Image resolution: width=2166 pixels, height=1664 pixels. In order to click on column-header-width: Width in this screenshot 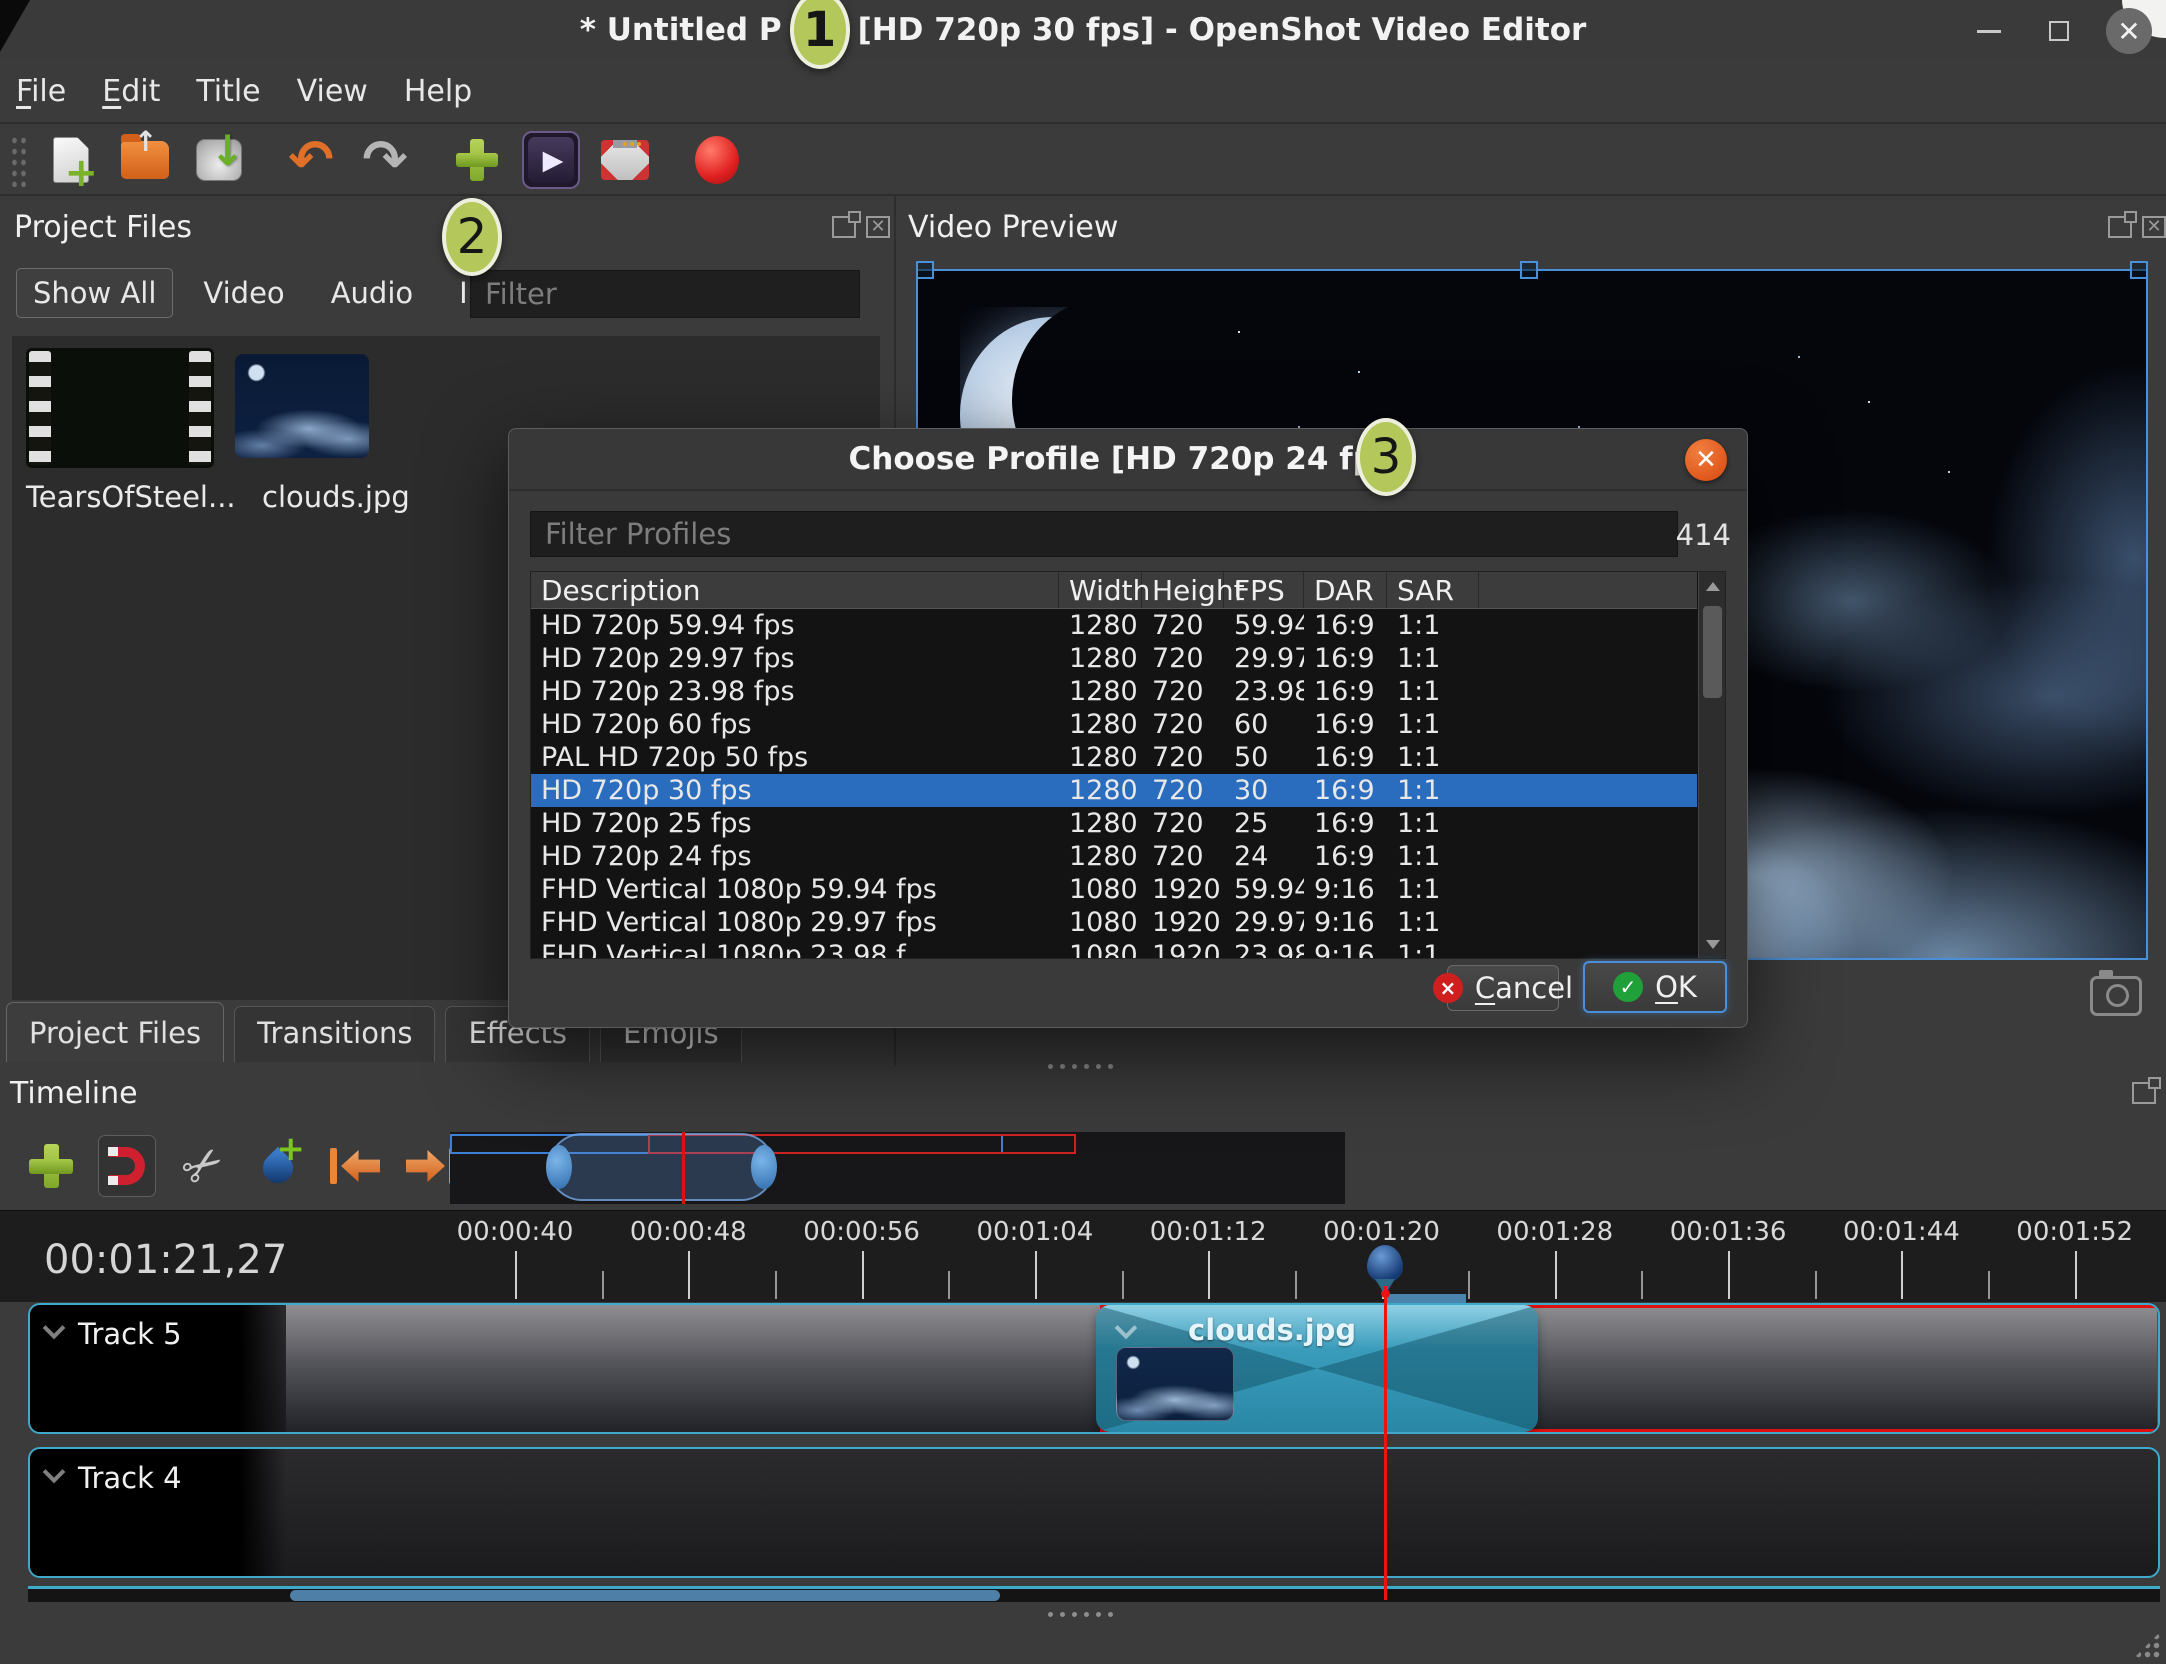, I will do `click(1104, 590)`.